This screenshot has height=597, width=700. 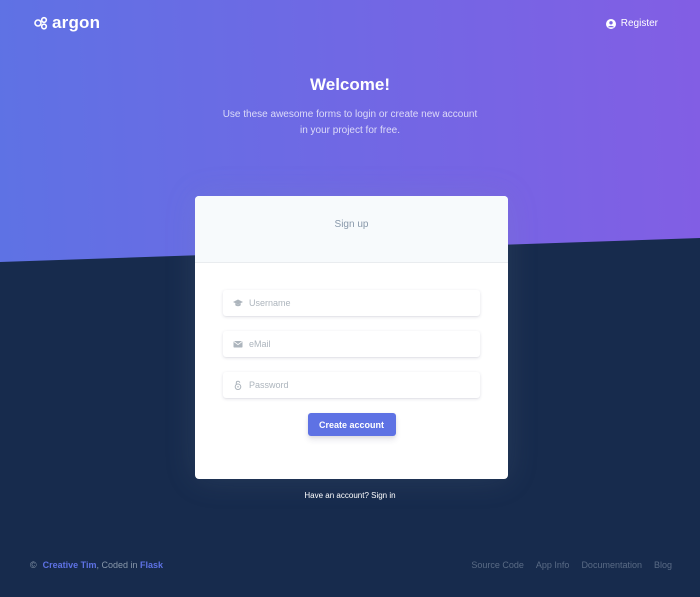 What do you see at coordinates (364, 344) in the screenshot?
I see `email-input` at bounding box center [364, 344].